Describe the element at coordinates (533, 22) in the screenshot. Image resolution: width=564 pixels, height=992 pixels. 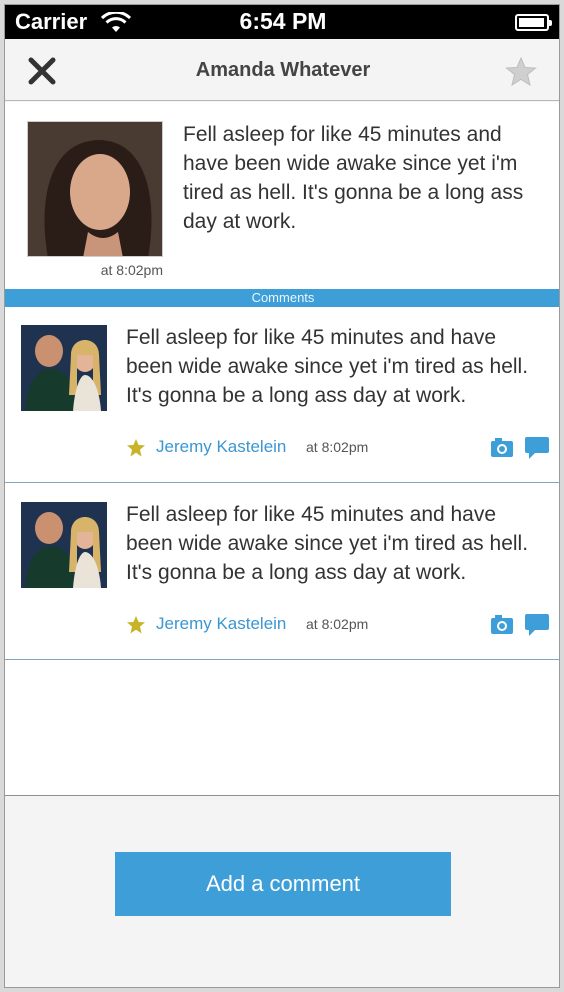
I see `battery-icon` at that location.